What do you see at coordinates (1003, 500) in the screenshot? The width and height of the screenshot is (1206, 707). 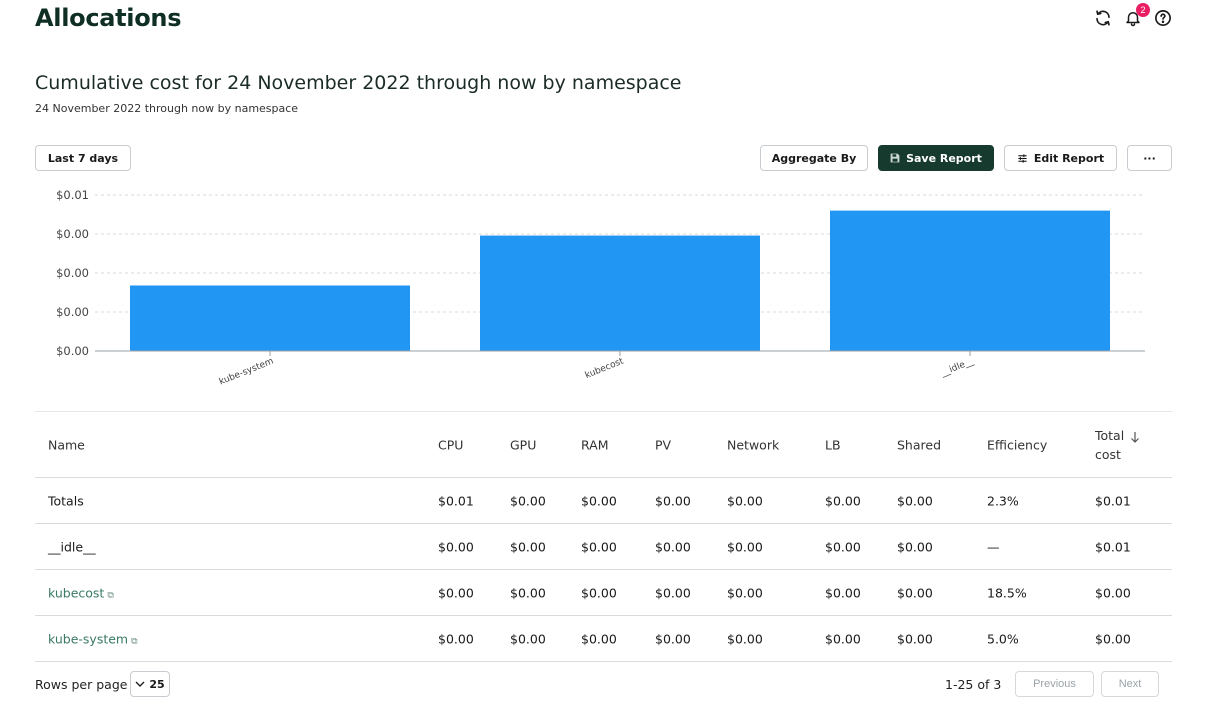 I see `table-cell: 2.3%` at bounding box center [1003, 500].